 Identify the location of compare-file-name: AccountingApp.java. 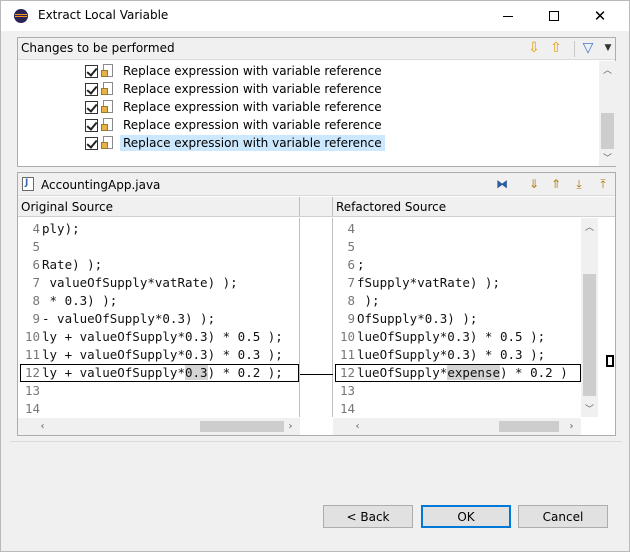
(101, 185).